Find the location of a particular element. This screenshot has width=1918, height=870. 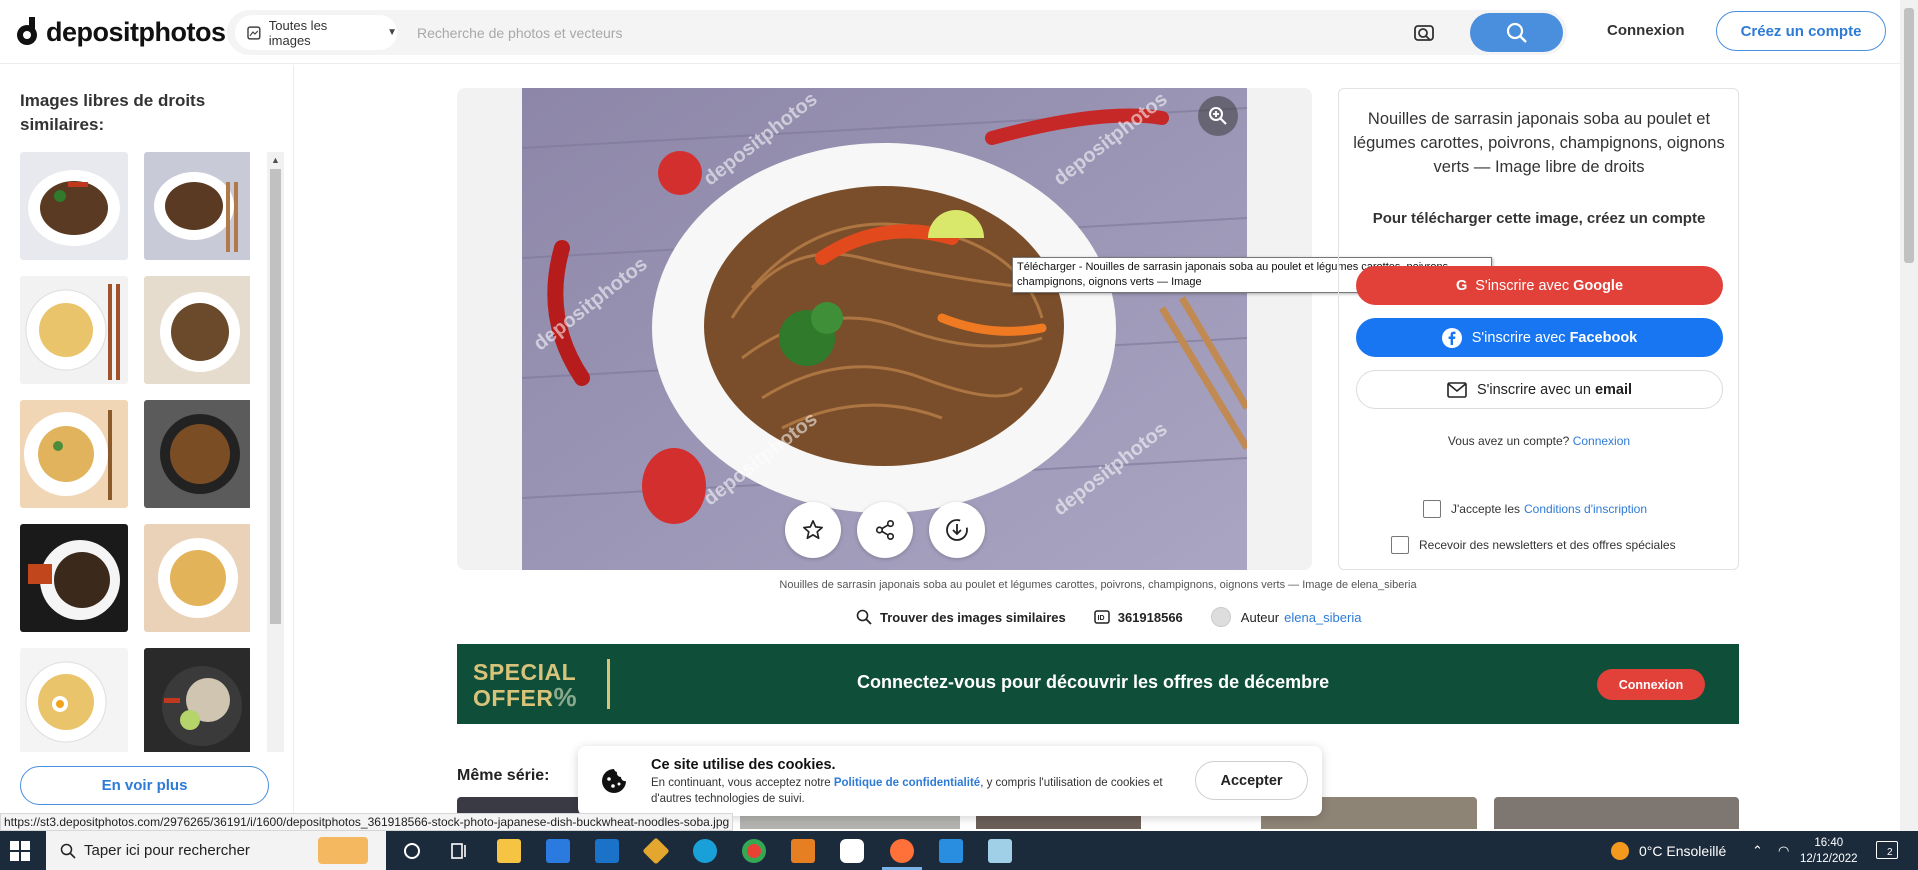

taskbar-search-placeholder: Taper ici pour rechercher is located at coordinates (167, 850).